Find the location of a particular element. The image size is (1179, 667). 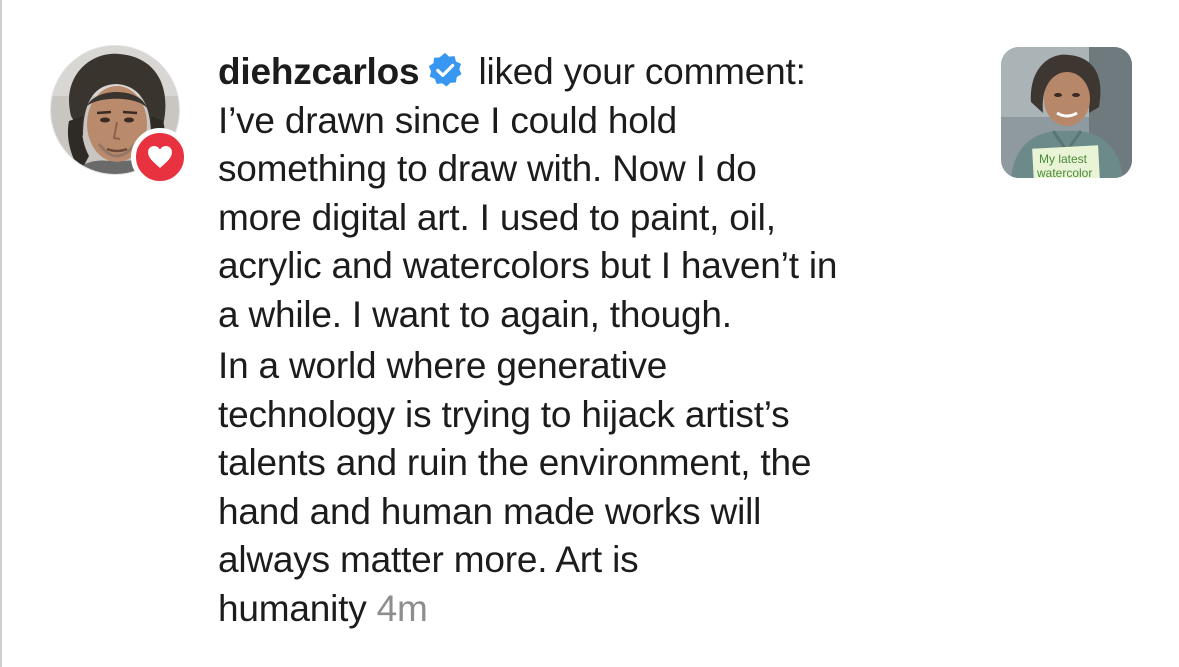

comment-line: always matter more. Art is is located at coordinates (428, 559).